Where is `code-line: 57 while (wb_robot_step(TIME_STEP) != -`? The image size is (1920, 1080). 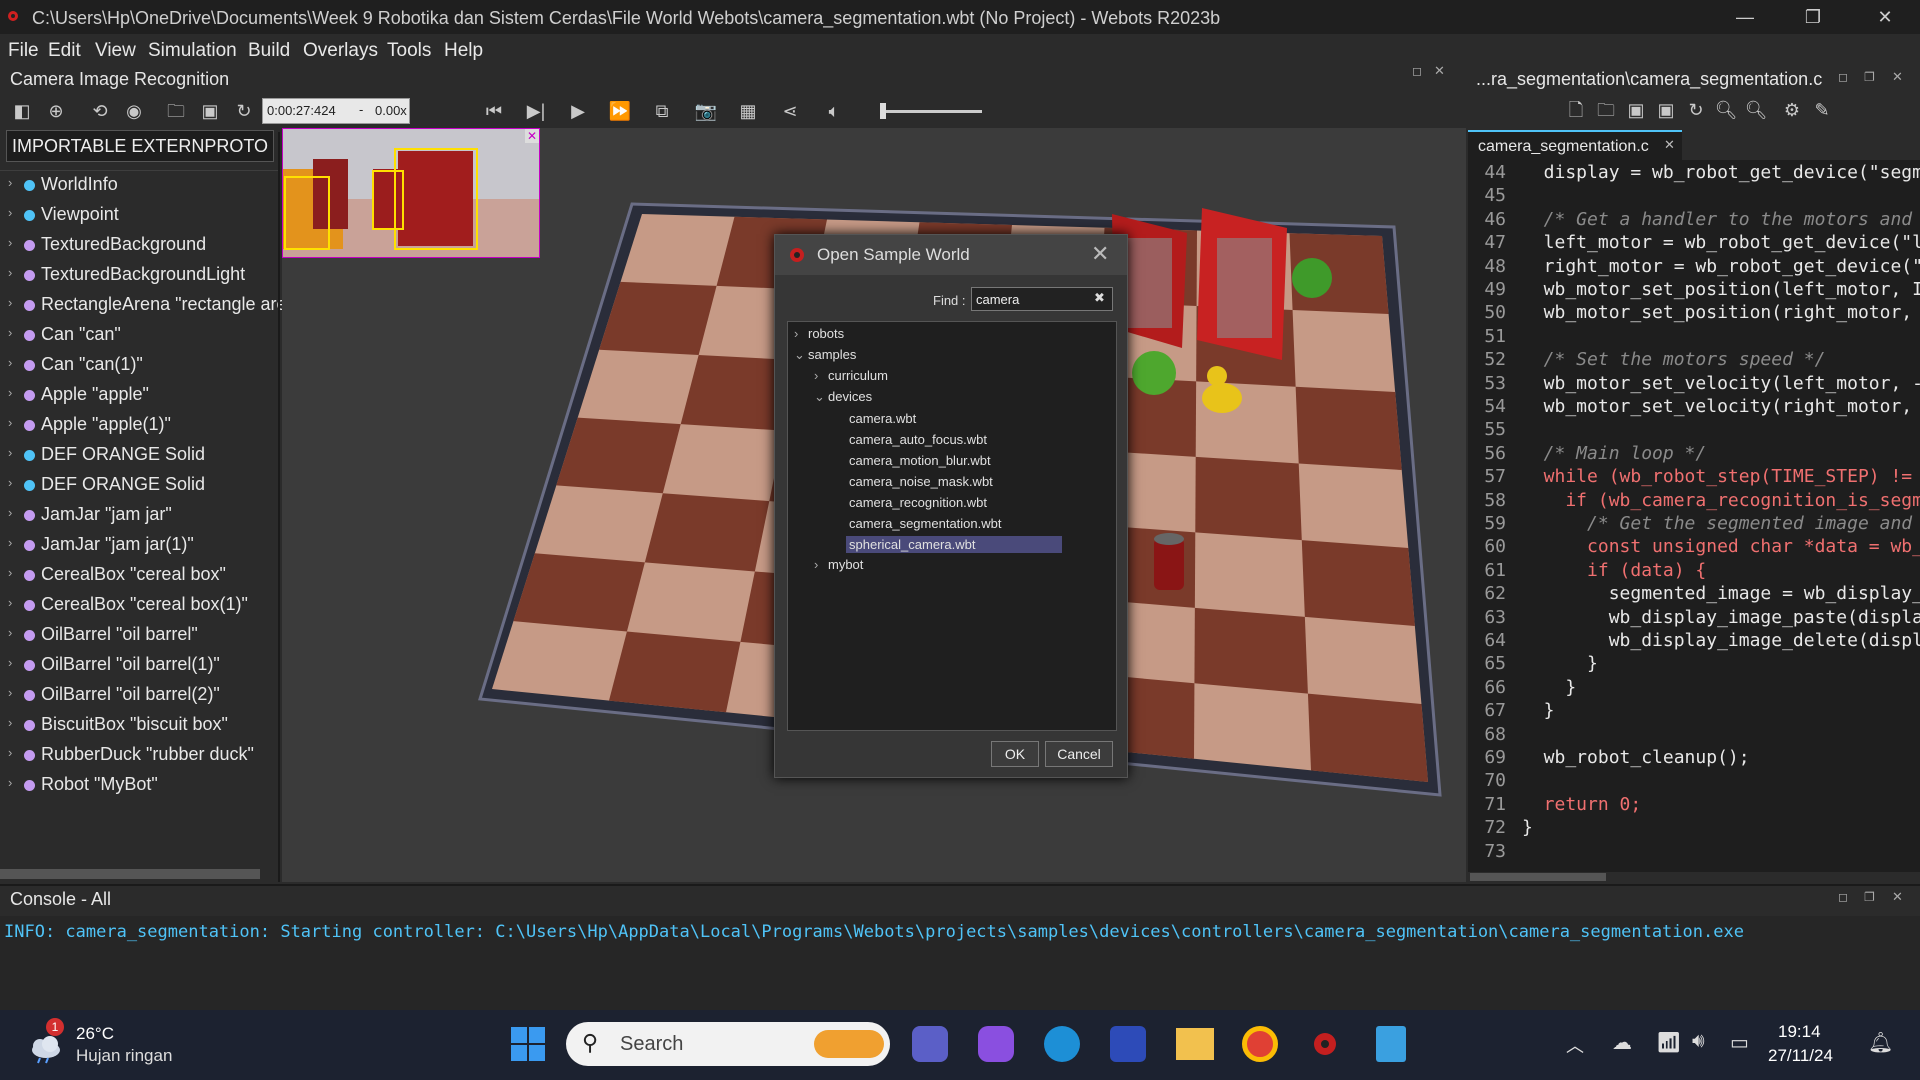 code-line: 57 while (wb_robot_step(TIME_STEP) != - is located at coordinates (1694, 477).